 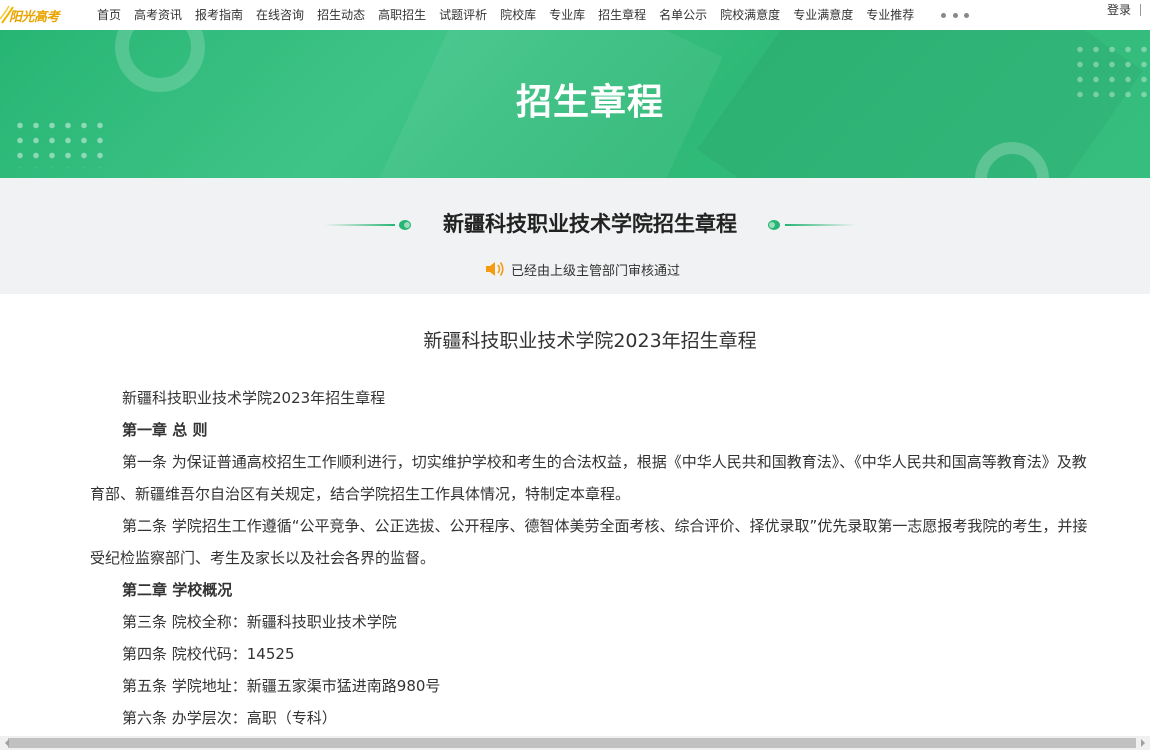 I want to click on scroll-left-arrow-icon, so click(x=7, y=743).